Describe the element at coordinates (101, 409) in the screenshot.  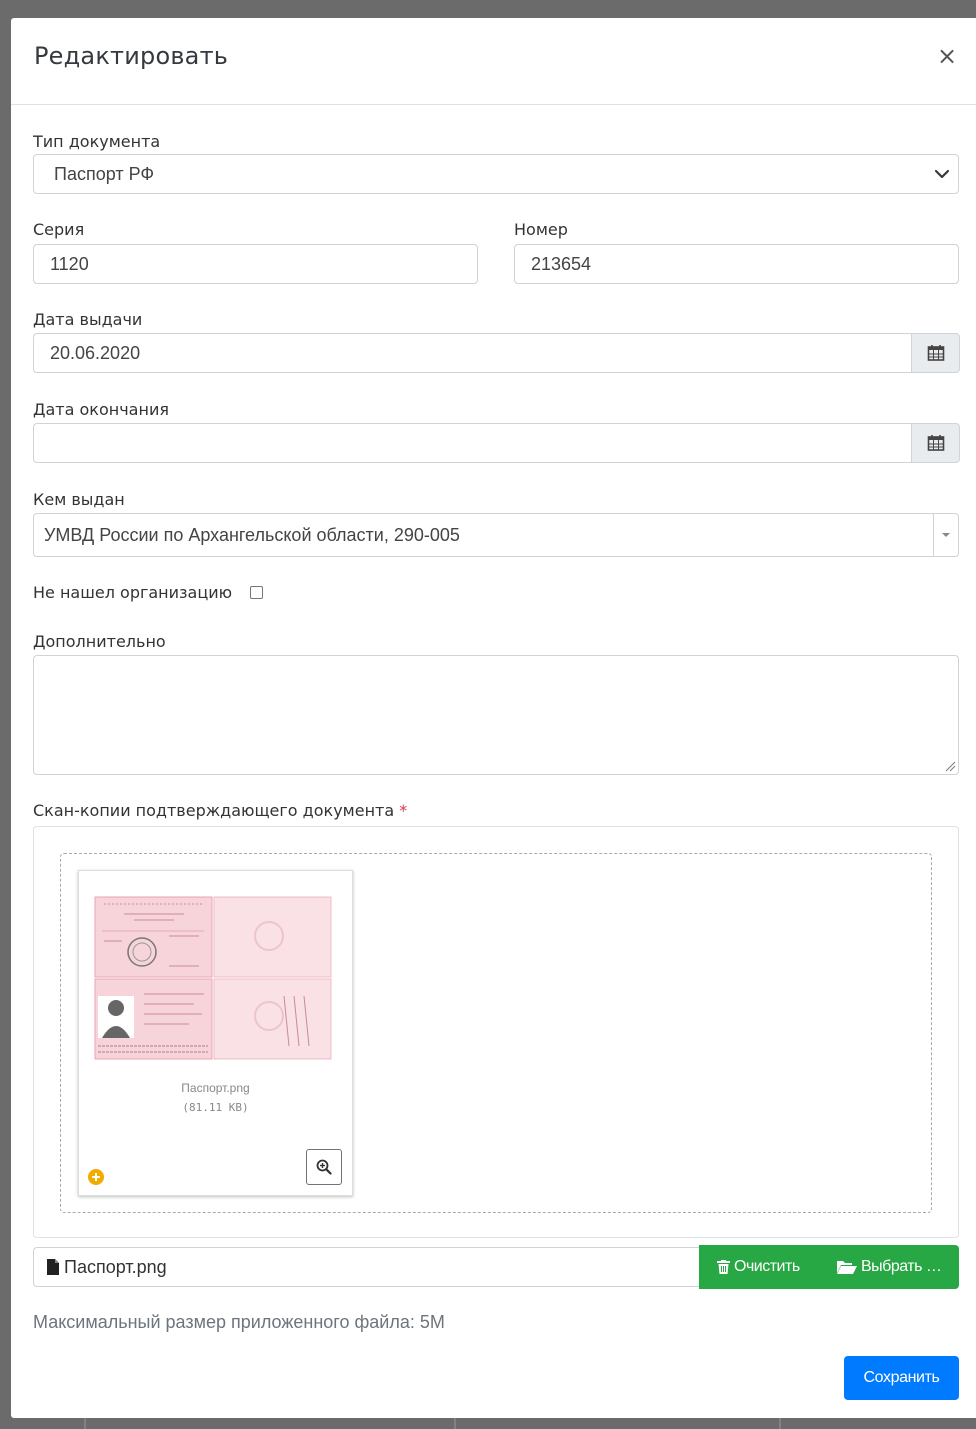
I see `expiry-date-label: Дата окончания` at that location.